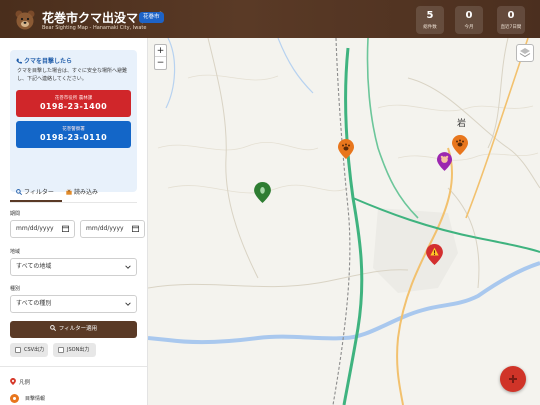  I want to click on map-place-label: 岩, so click(462, 124).